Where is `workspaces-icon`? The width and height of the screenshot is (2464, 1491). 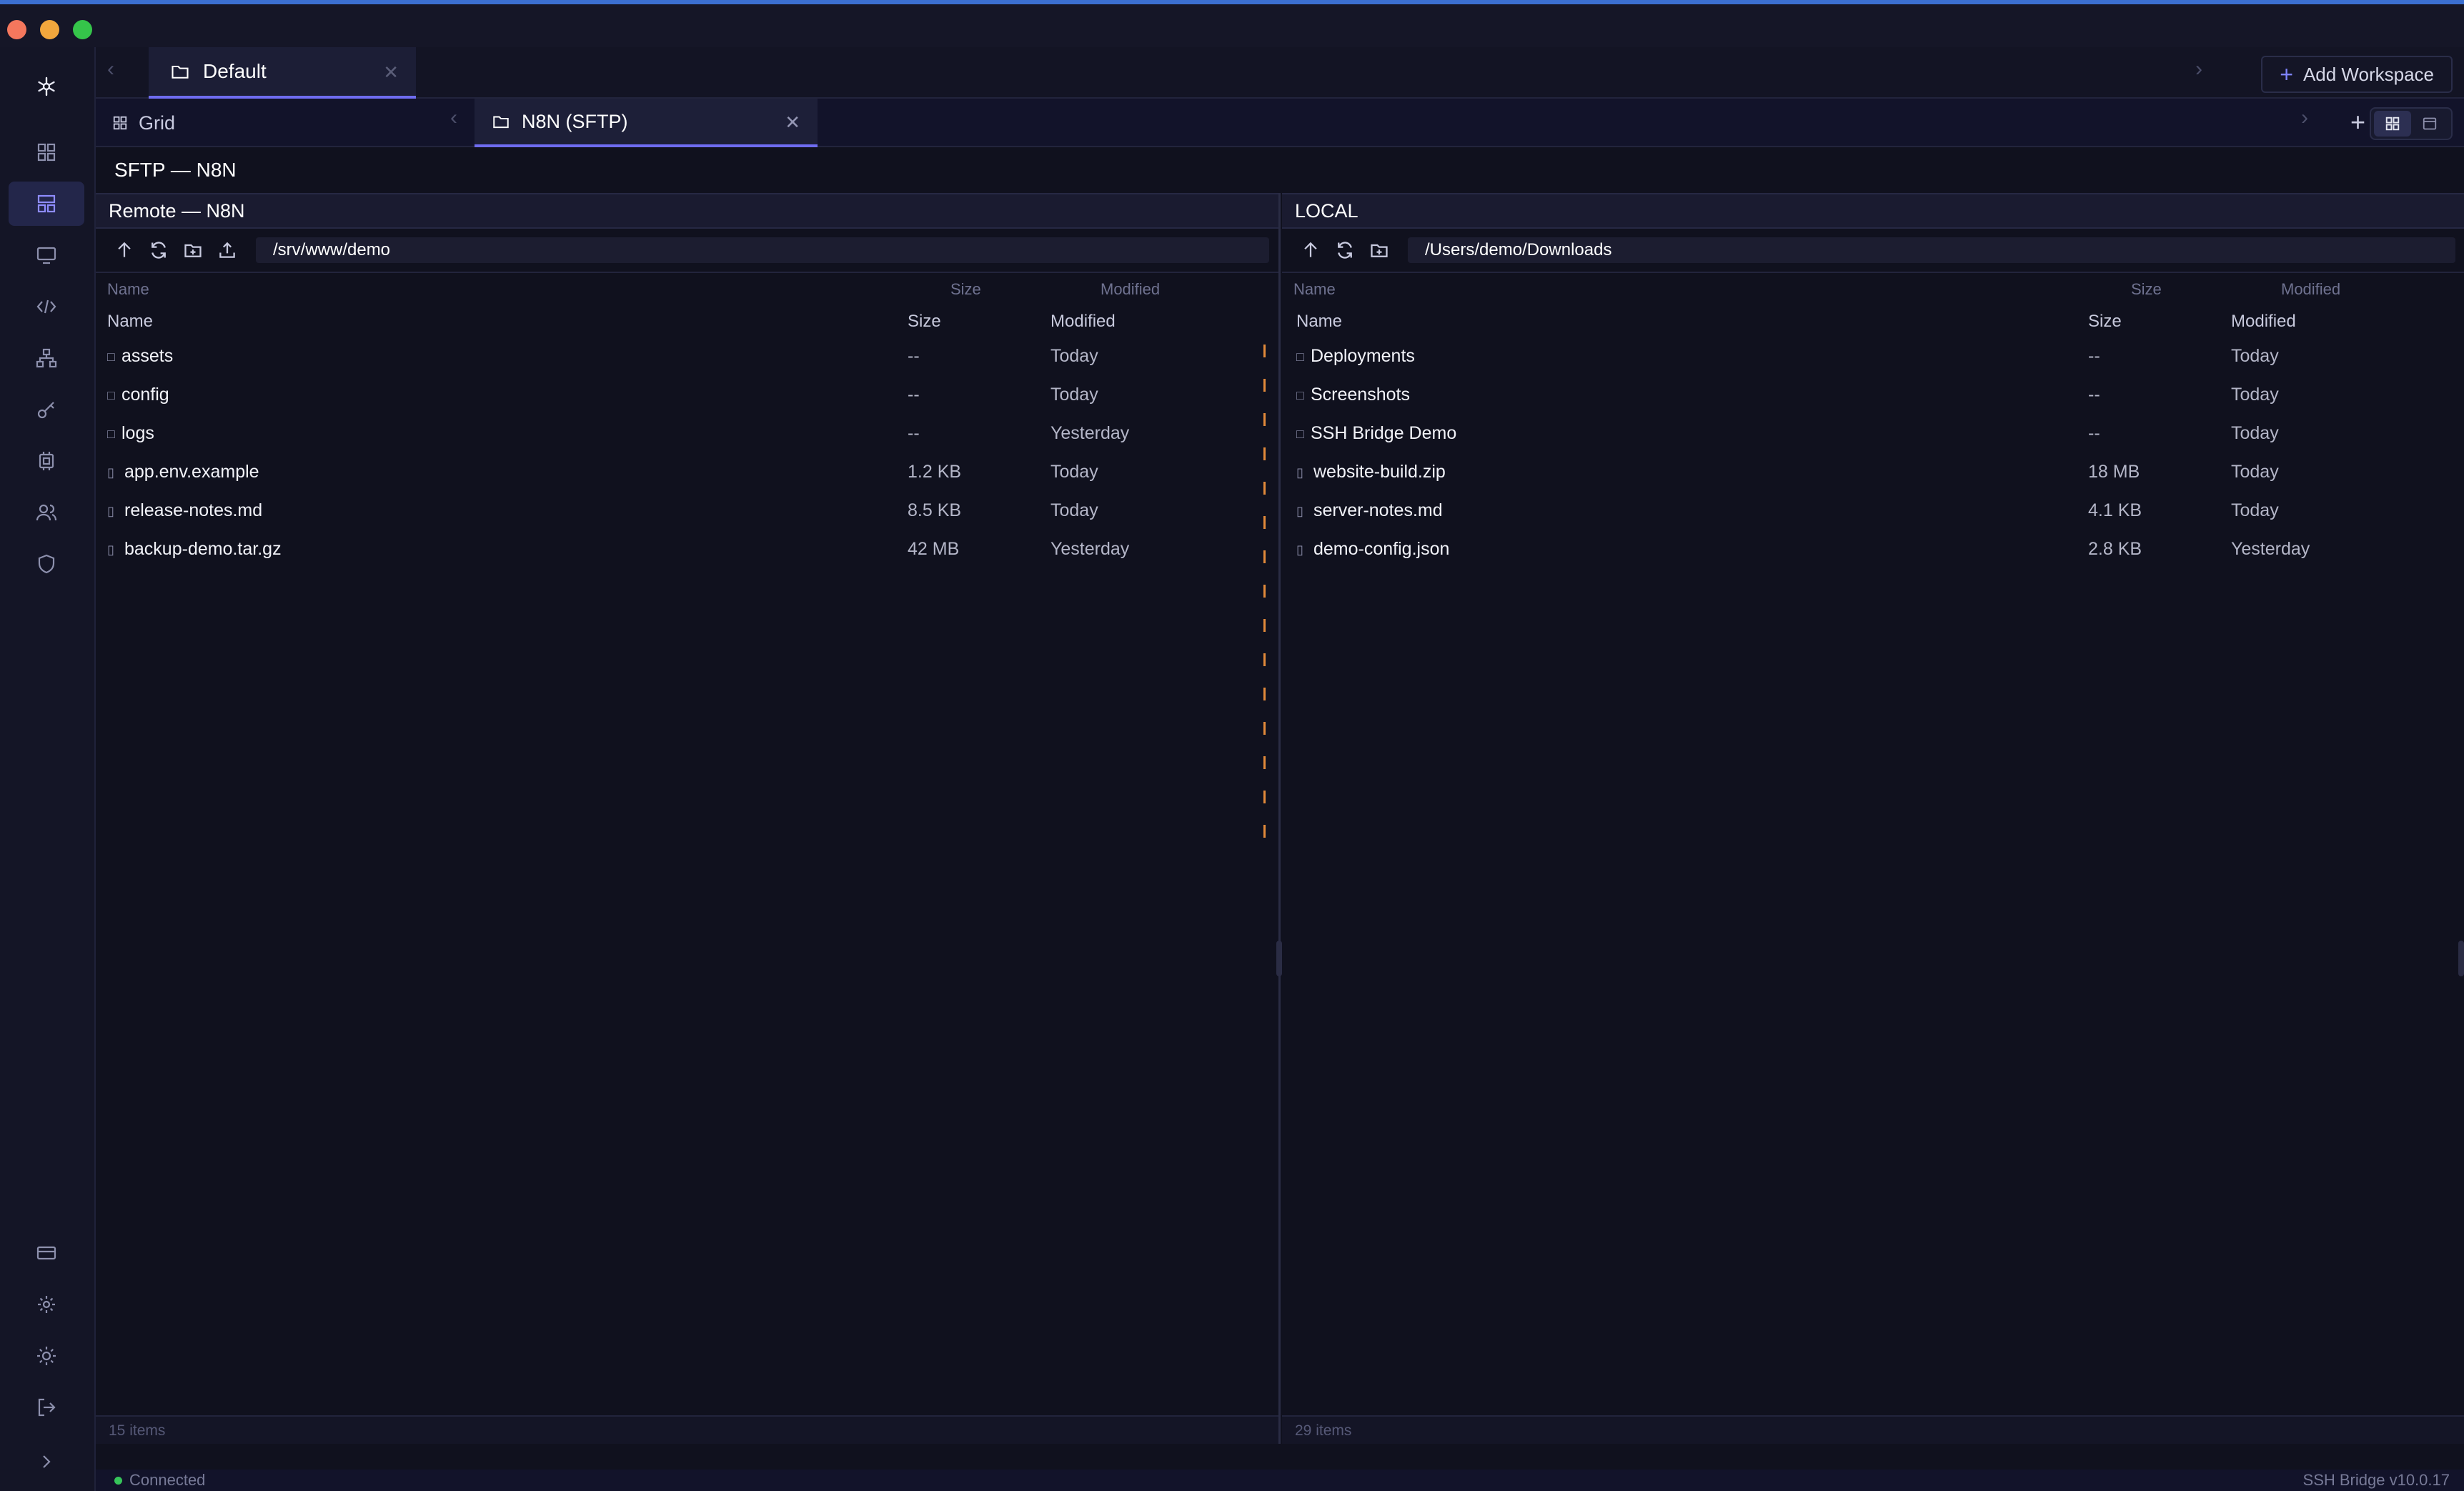 workspaces-icon is located at coordinates (47, 204).